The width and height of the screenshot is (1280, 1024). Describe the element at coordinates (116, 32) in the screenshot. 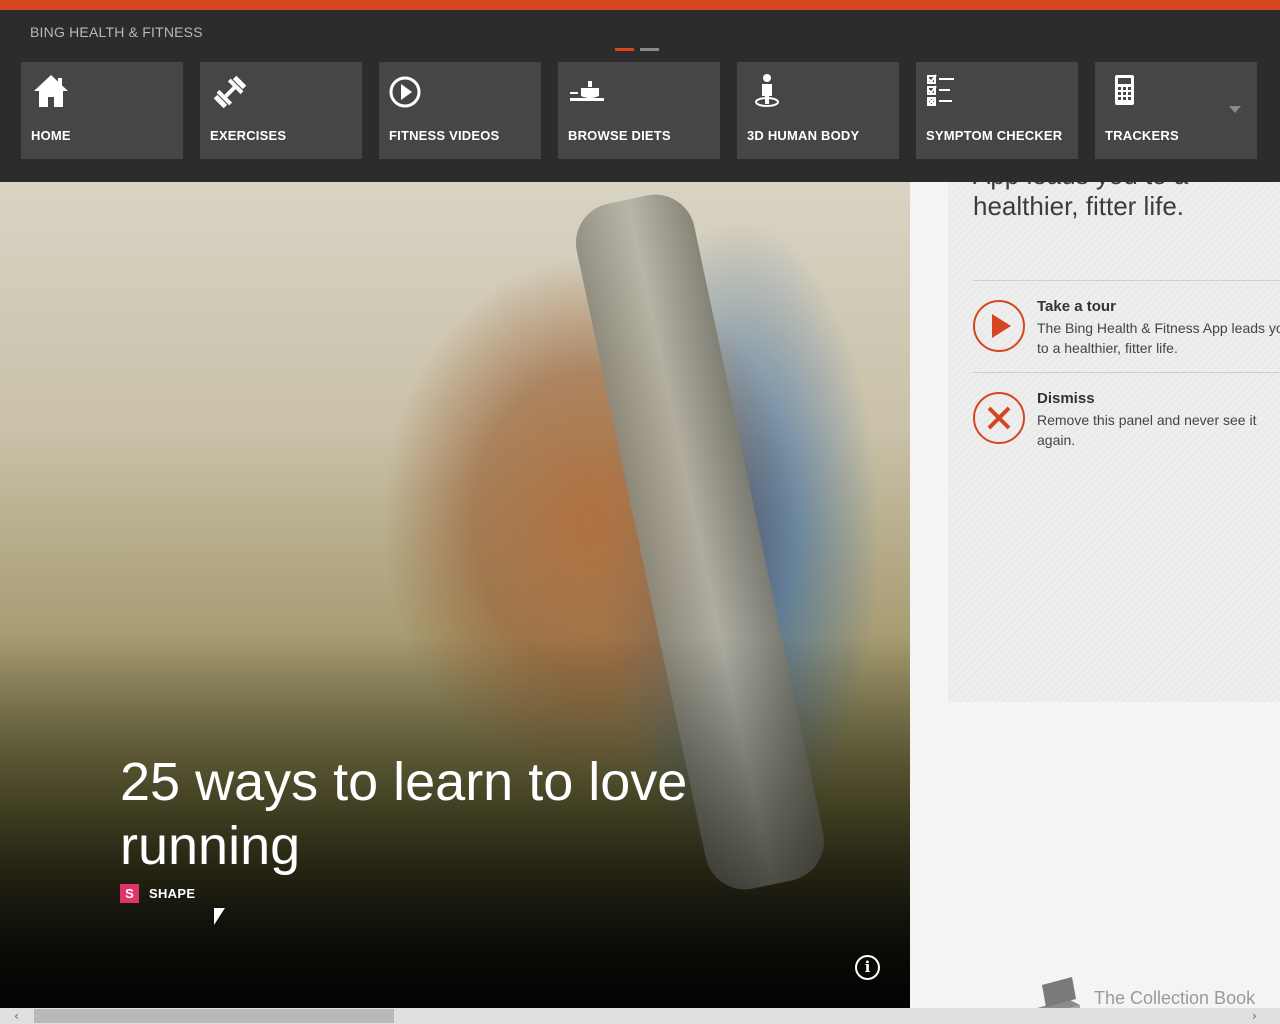

I see `app-title: BING HEALTH & FITNESS` at that location.